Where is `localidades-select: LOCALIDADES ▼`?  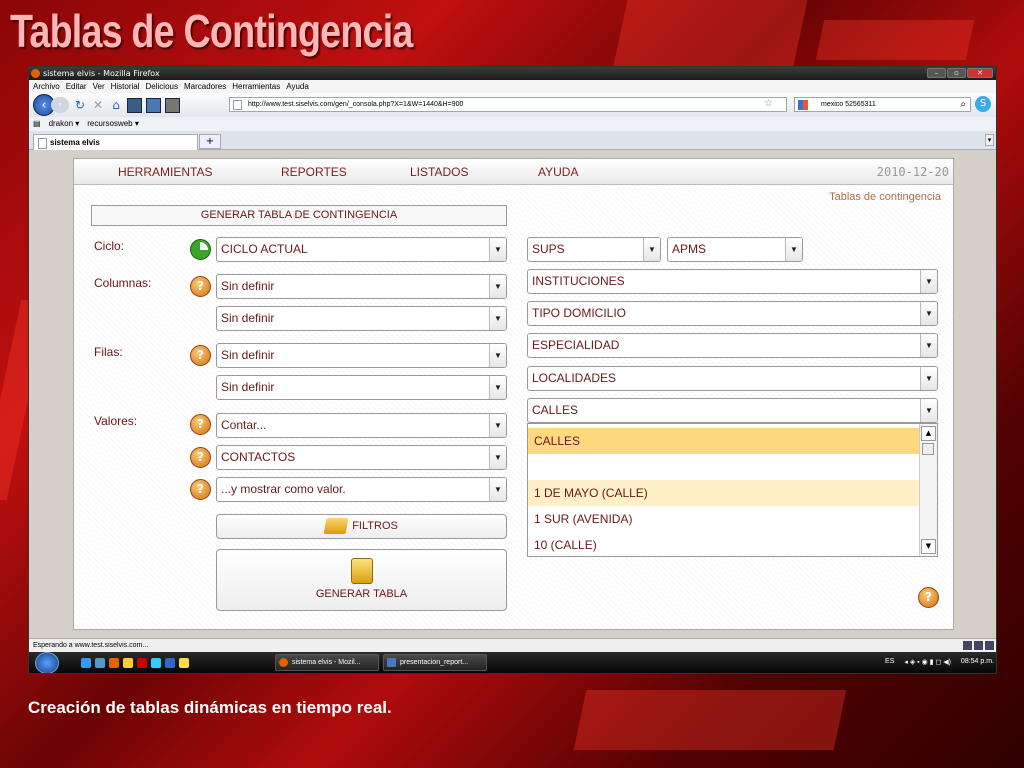
localidades-select: LOCALIDADES ▼ is located at coordinates (732, 378).